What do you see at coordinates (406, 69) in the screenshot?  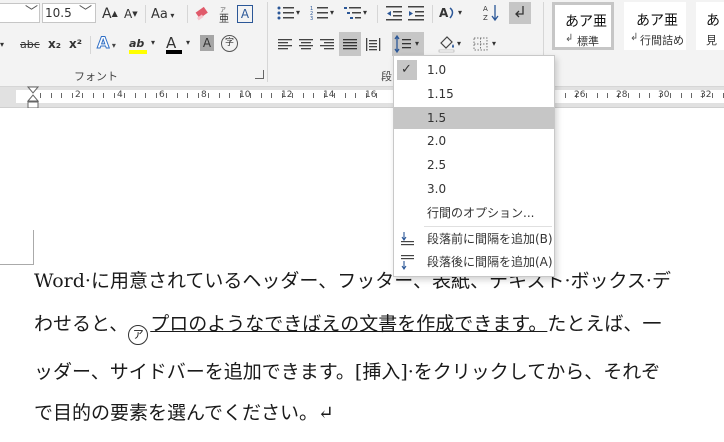 I see `check-icon: ✓` at bounding box center [406, 69].